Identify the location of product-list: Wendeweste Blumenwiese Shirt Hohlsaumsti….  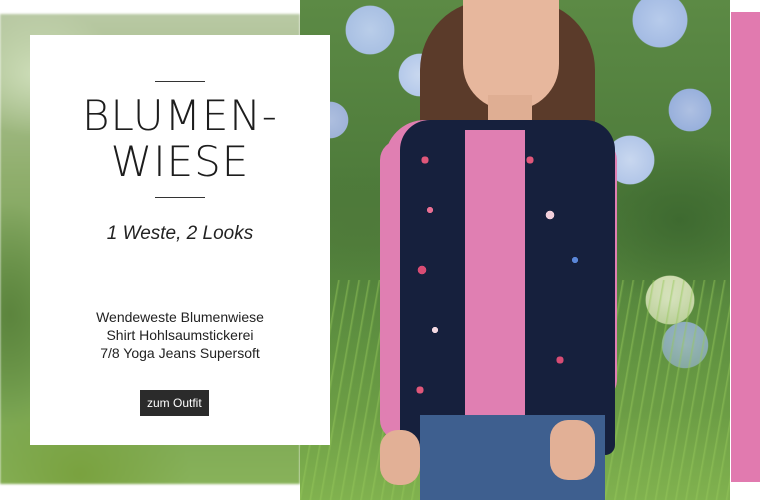
(180, 335).